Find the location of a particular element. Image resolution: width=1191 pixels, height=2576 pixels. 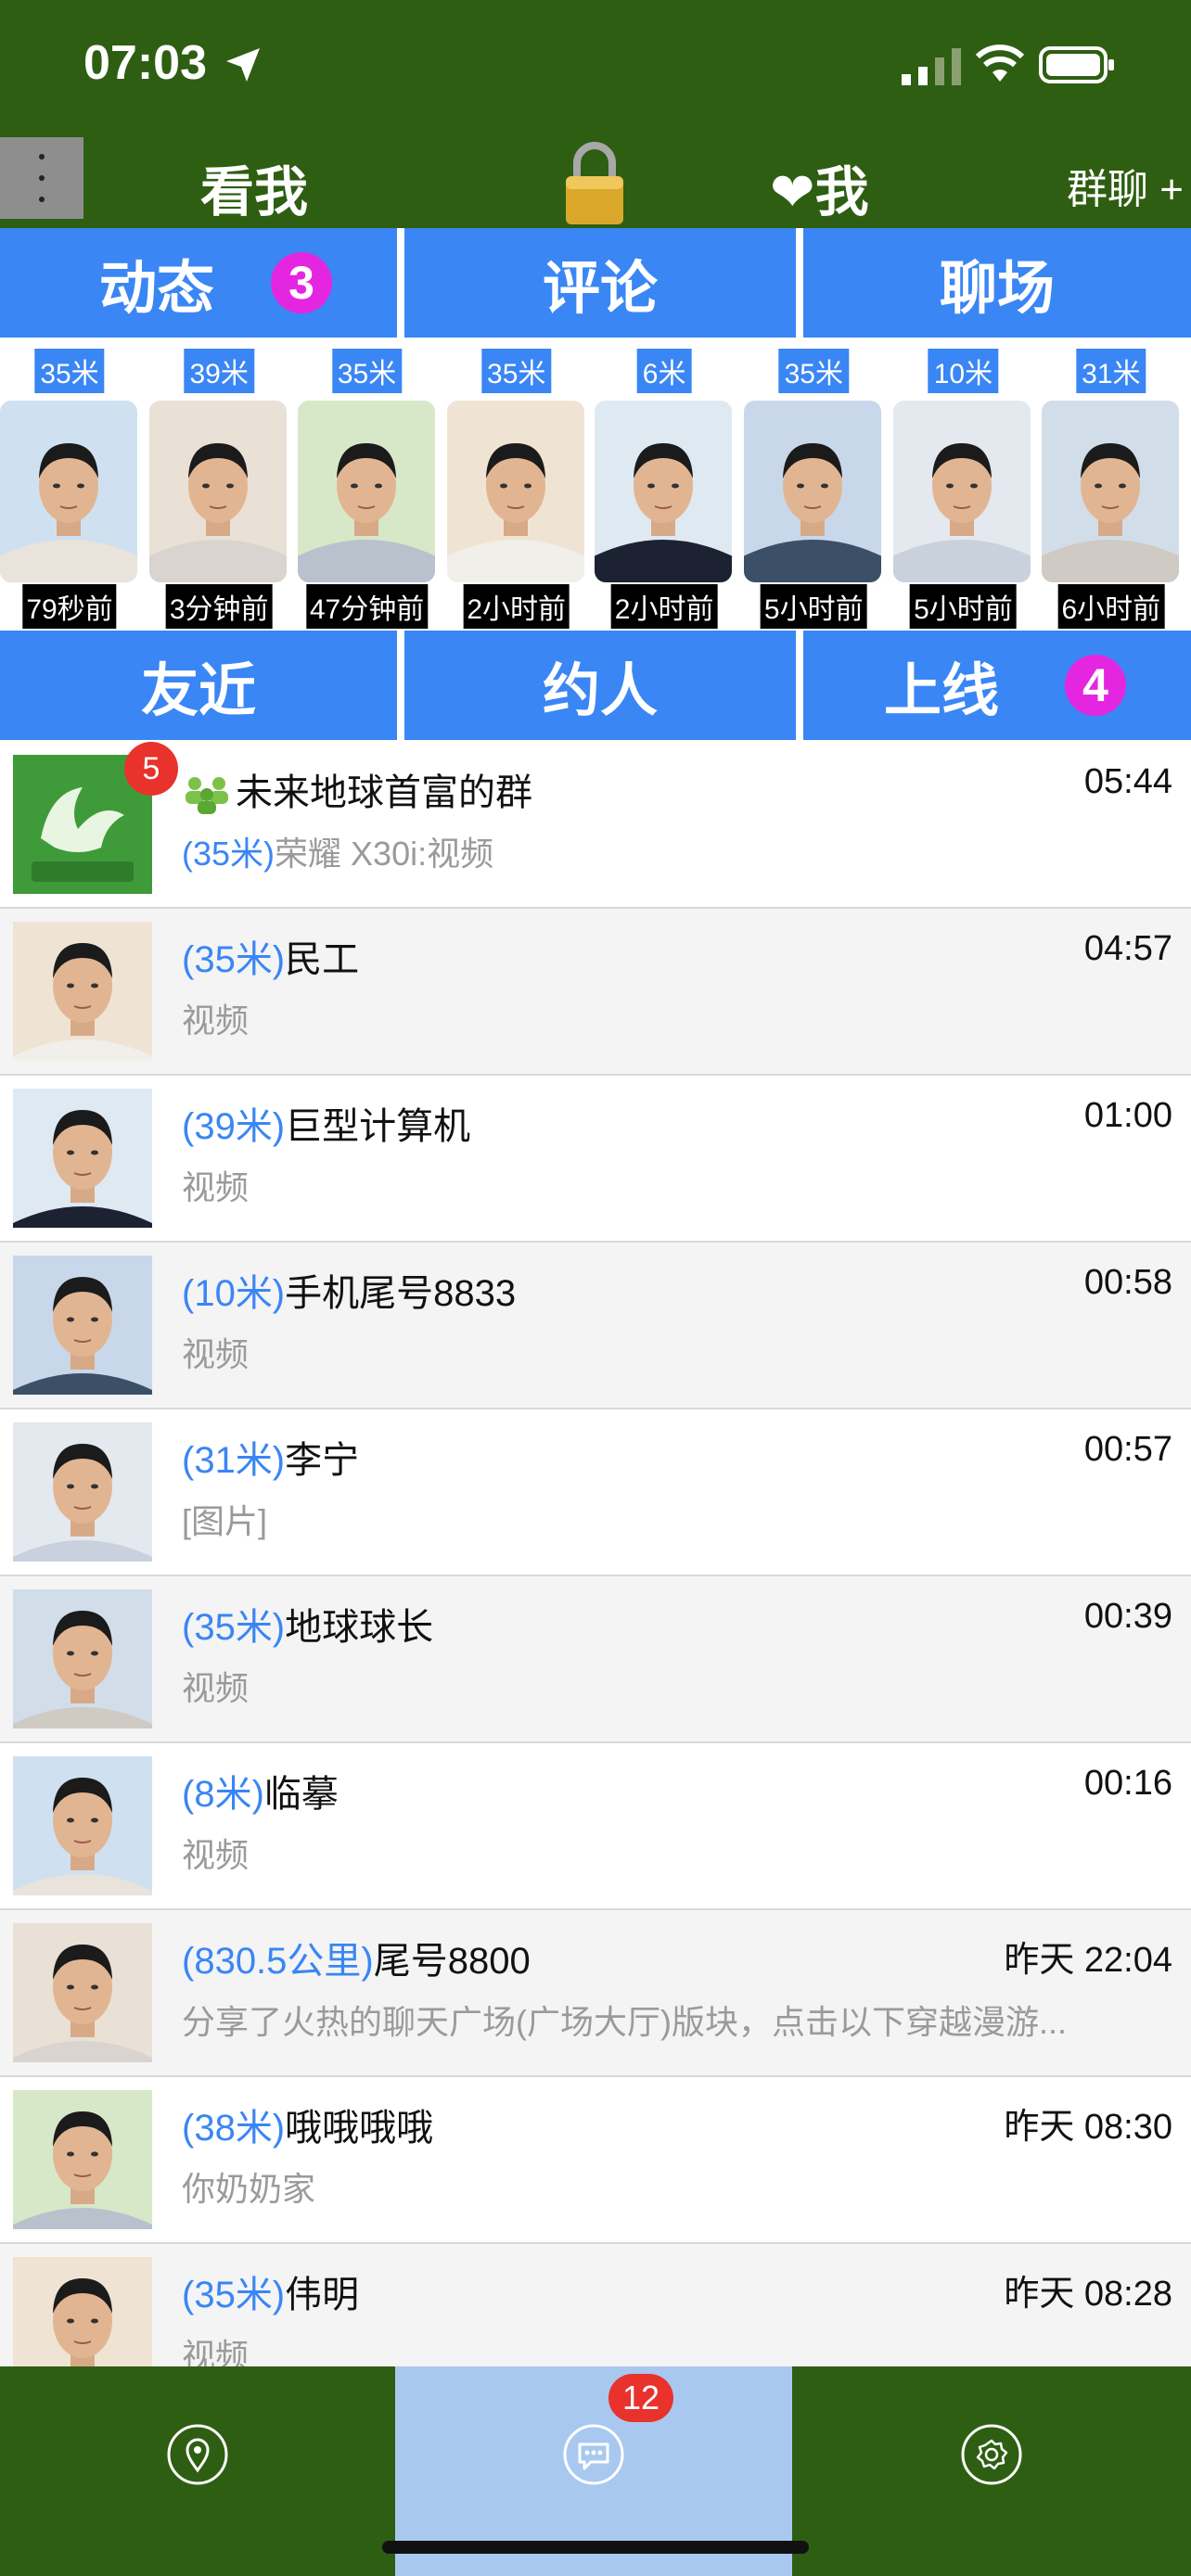

chat-time: 00:16 is located at coordinates (1127, 1783).